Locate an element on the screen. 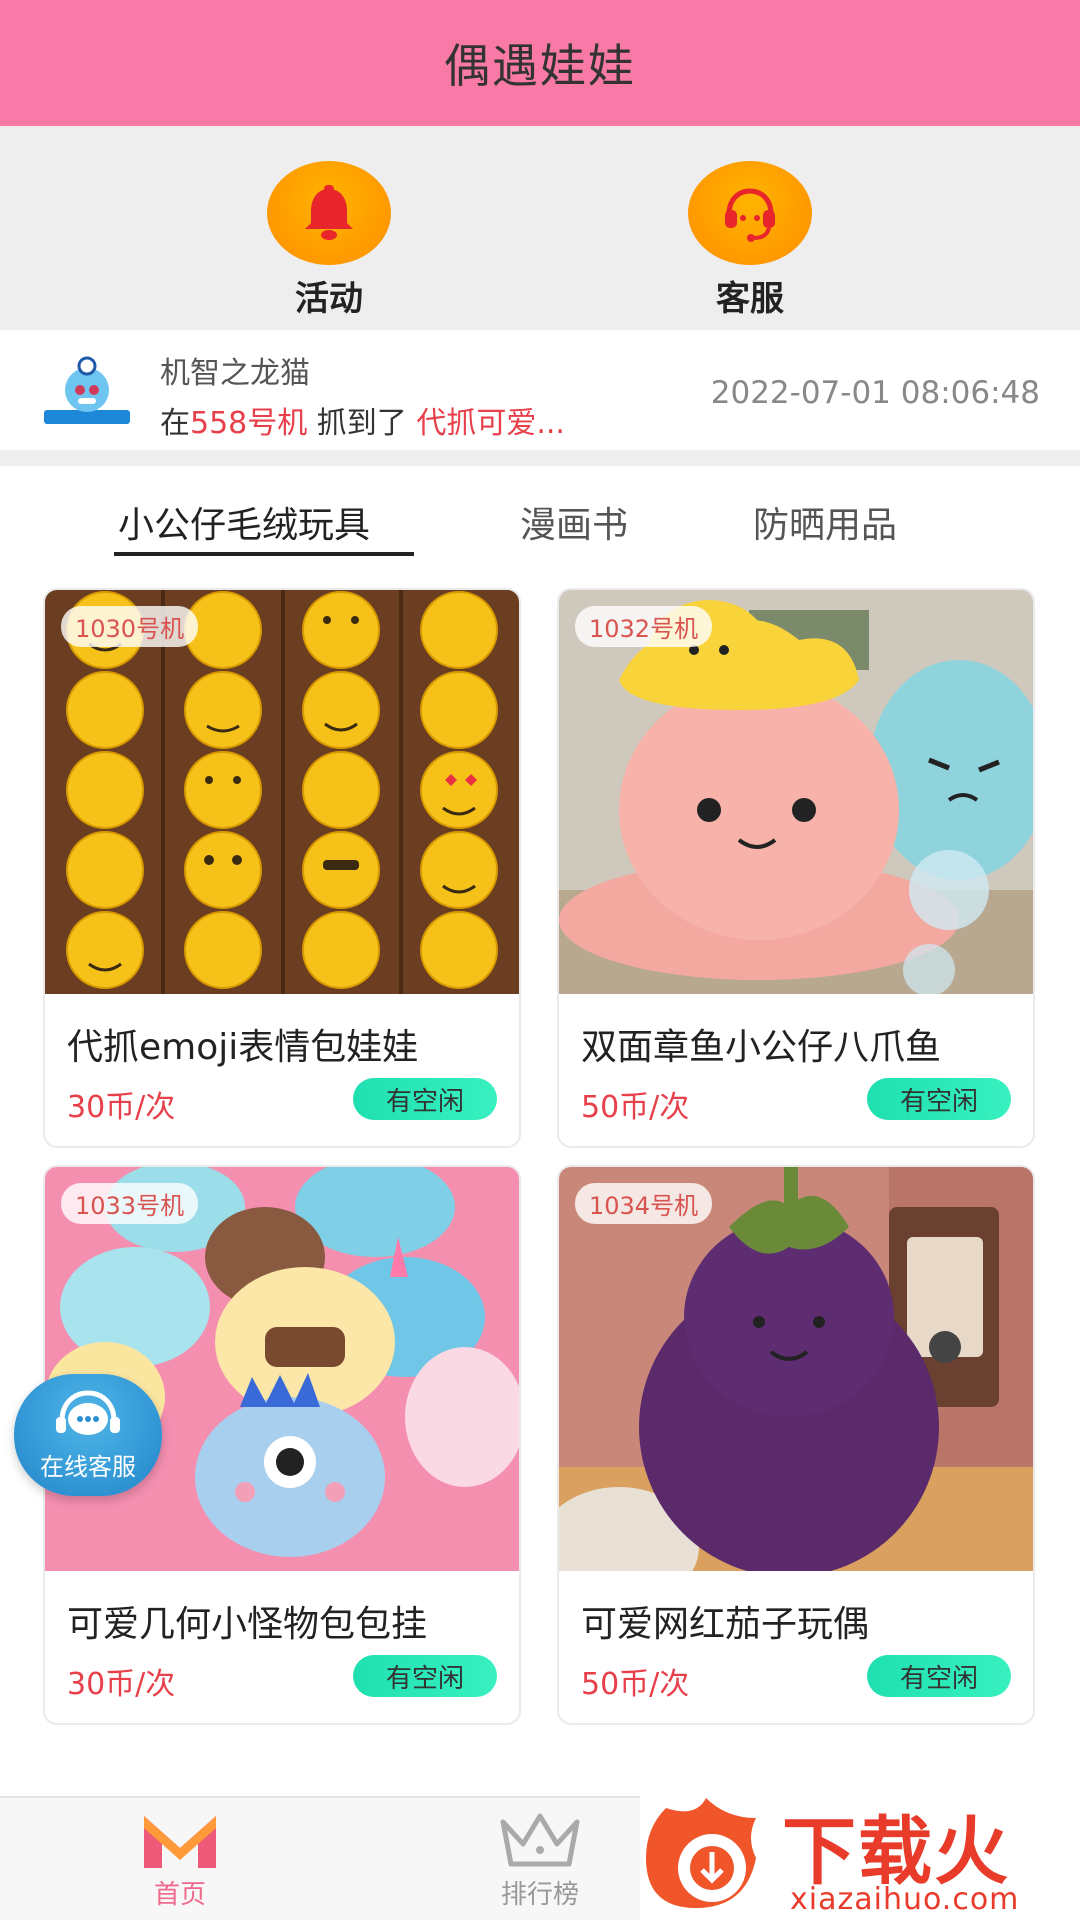 This screenshot has width=1080, height=1920. crown-icon is located at coordinates (540, 1840).